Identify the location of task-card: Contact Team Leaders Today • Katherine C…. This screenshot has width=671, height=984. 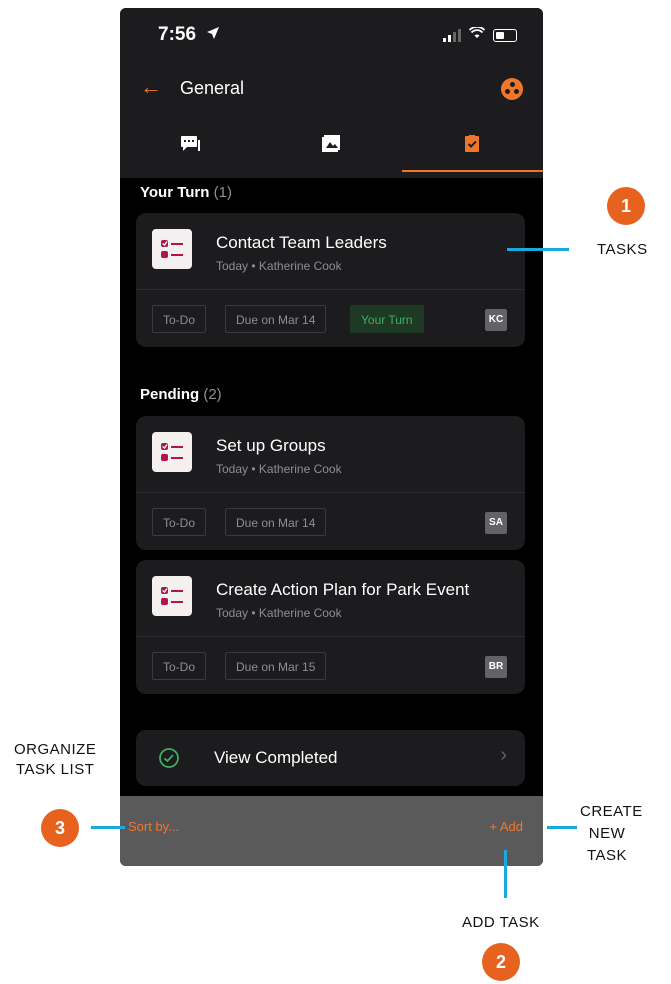
(330, 280).